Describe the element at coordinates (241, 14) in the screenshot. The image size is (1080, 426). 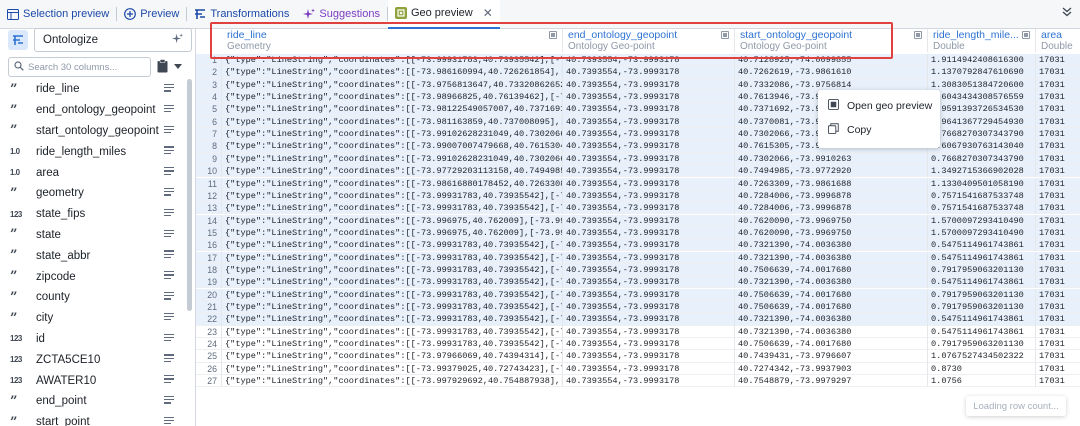
I see `tab-transformations: Transformations` at that location.